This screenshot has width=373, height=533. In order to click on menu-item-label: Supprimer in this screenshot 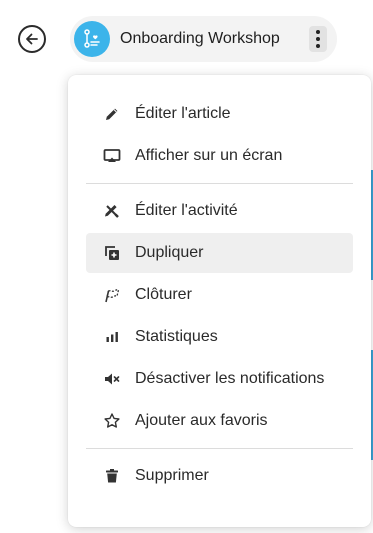, I will do `click(172, 475)`.